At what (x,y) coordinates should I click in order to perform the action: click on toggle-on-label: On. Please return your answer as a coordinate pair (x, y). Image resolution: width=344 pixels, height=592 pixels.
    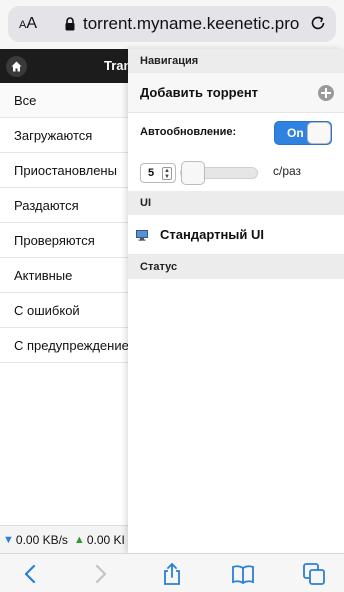
    Looking at the image, I should click on (295, 133).